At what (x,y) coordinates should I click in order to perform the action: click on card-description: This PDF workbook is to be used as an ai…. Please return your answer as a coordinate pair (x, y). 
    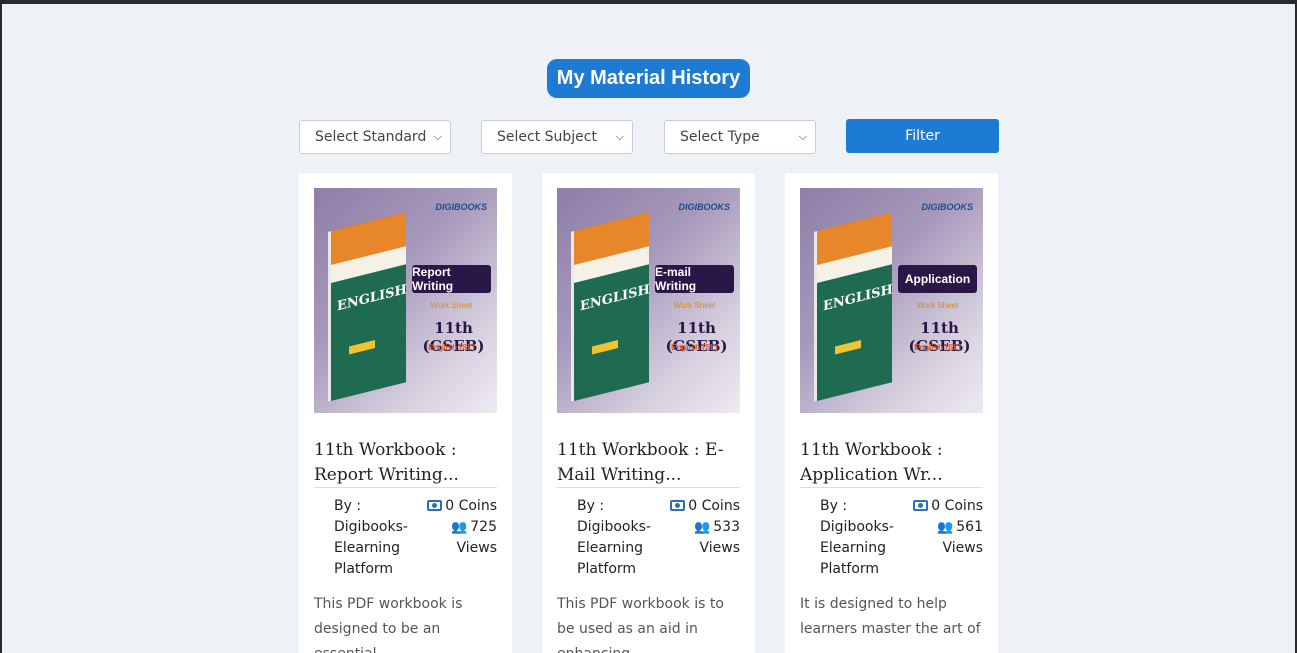
    Looking at the image, I should click on (640, 624).